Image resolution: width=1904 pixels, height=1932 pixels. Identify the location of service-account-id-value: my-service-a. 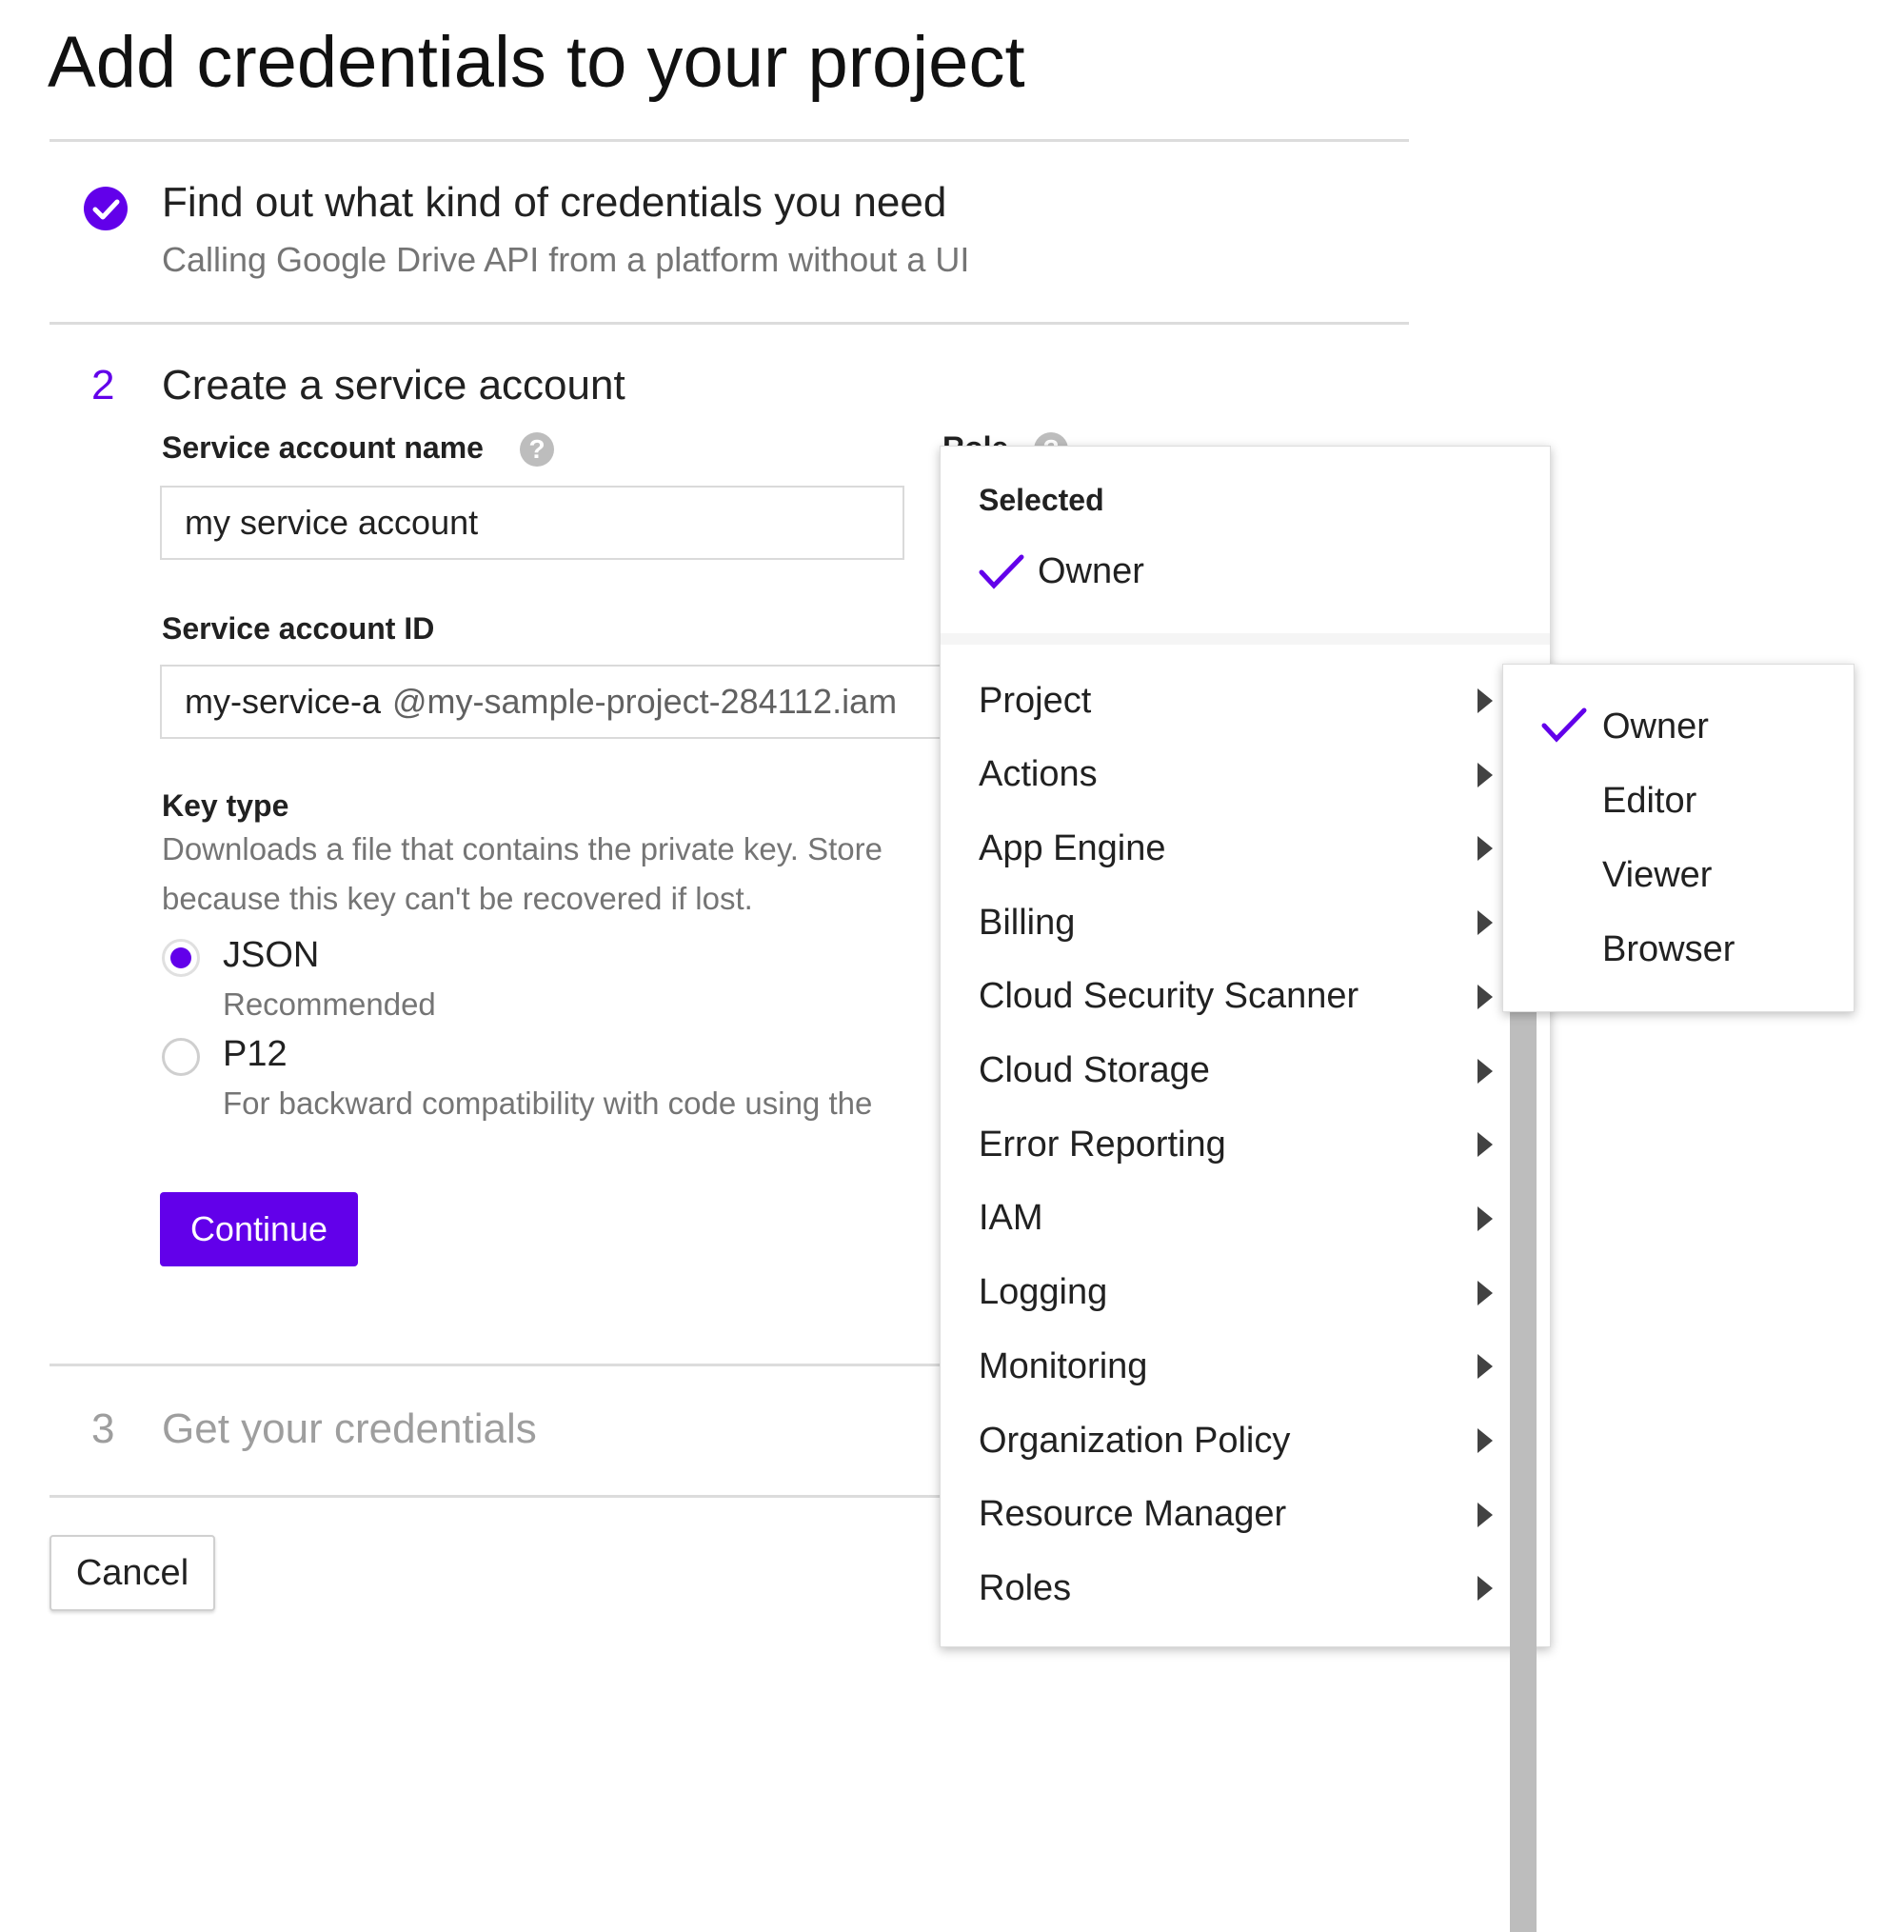
(283, 701).